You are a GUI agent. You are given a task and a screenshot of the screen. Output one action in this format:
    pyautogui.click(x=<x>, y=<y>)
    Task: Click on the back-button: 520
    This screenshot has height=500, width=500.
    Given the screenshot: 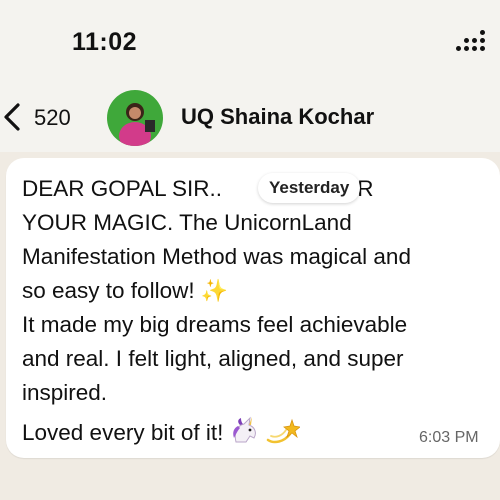 What is the action you would take?
    pyautogui.click(x=45, y=117)
    